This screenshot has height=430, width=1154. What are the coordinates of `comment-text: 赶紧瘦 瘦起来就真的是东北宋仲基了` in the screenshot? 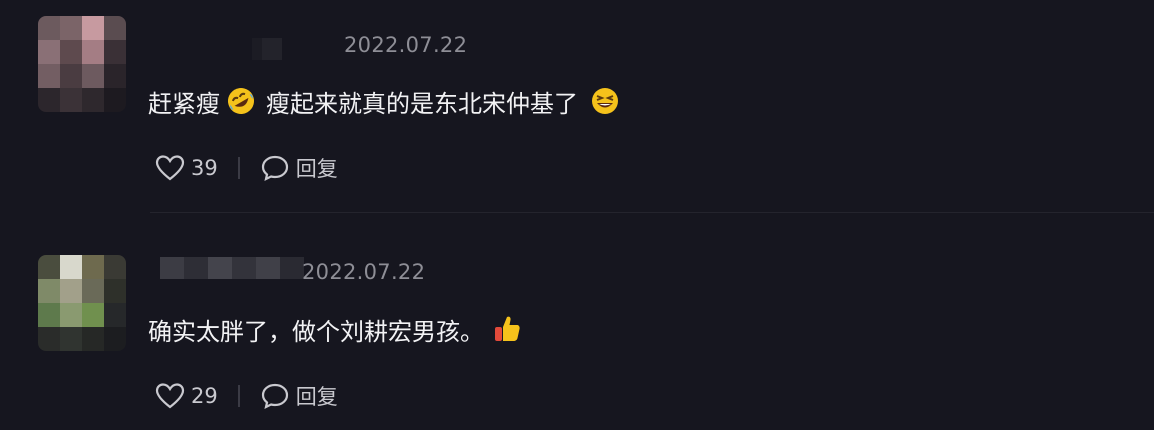 It's located at (384, 101).